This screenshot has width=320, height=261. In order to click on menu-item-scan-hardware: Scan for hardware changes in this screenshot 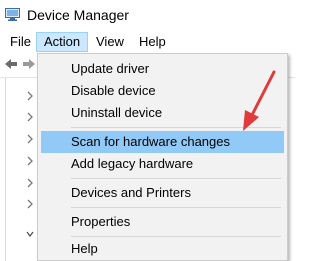, I will do `click(162, 142)`.